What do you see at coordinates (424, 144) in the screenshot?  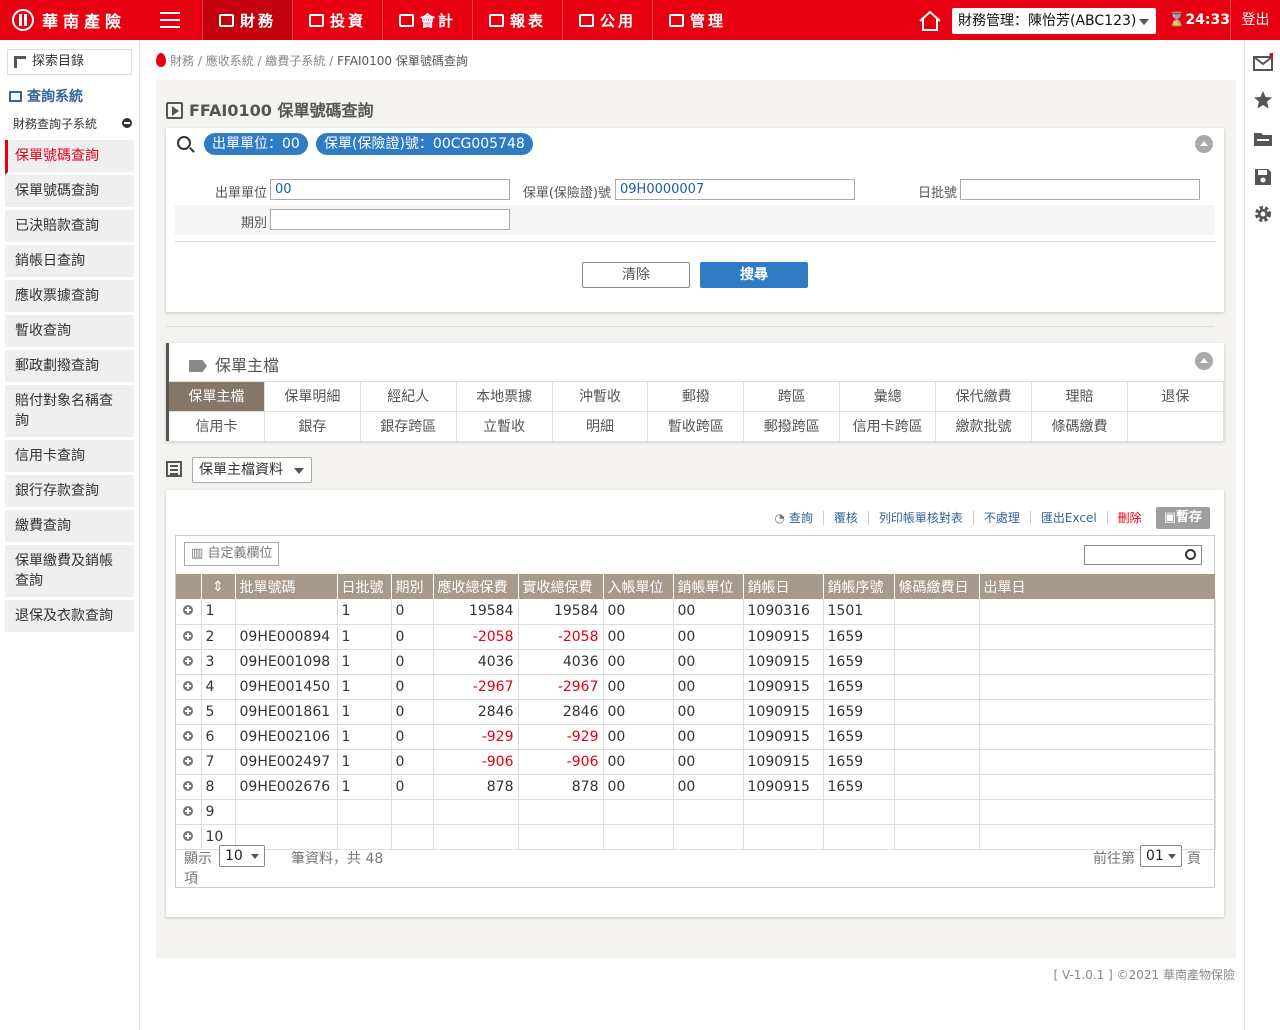 I see `filter-pill-policy: 保單(保險證)號：00CG005748` at bounding box center [424, 144].